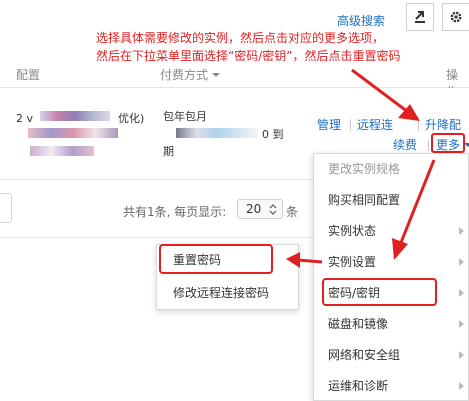  What do you see at coordinates (254, 209) in the screenshot?
I see `page-size-value: 20` at bounding box center [254, 209].